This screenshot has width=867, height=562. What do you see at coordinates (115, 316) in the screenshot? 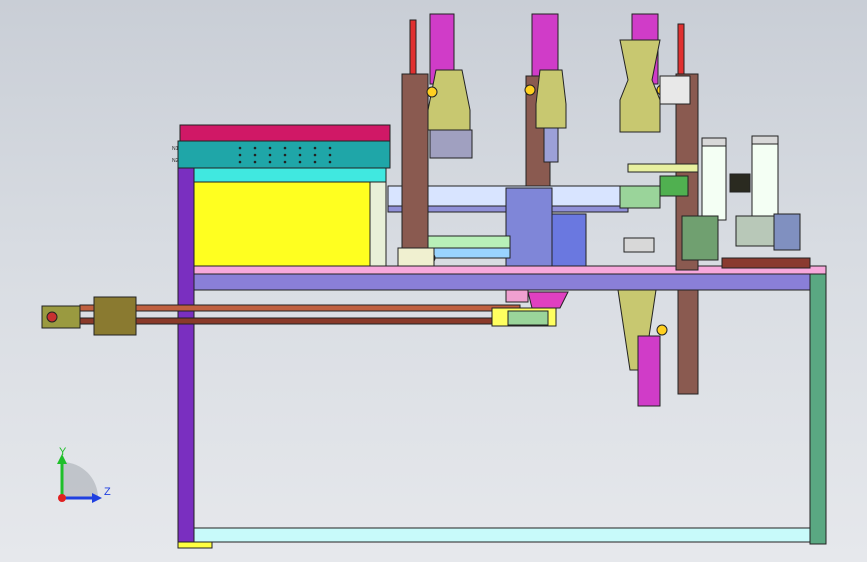
I see `cylinder-mount-block` at bounding box center [115, 316].